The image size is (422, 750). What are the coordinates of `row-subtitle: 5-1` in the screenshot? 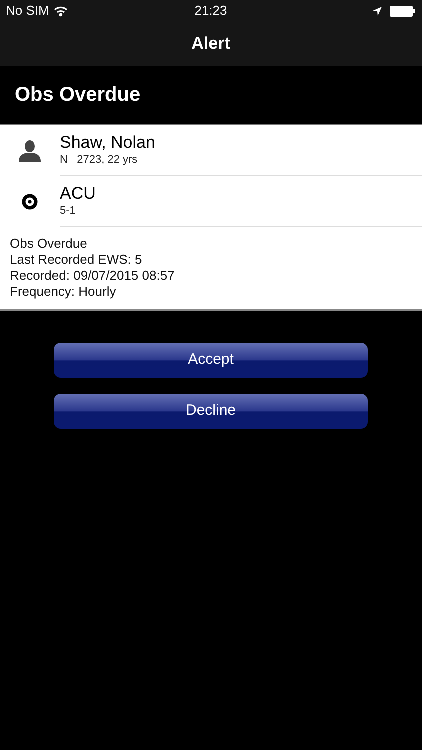 It's located at (68, 211).